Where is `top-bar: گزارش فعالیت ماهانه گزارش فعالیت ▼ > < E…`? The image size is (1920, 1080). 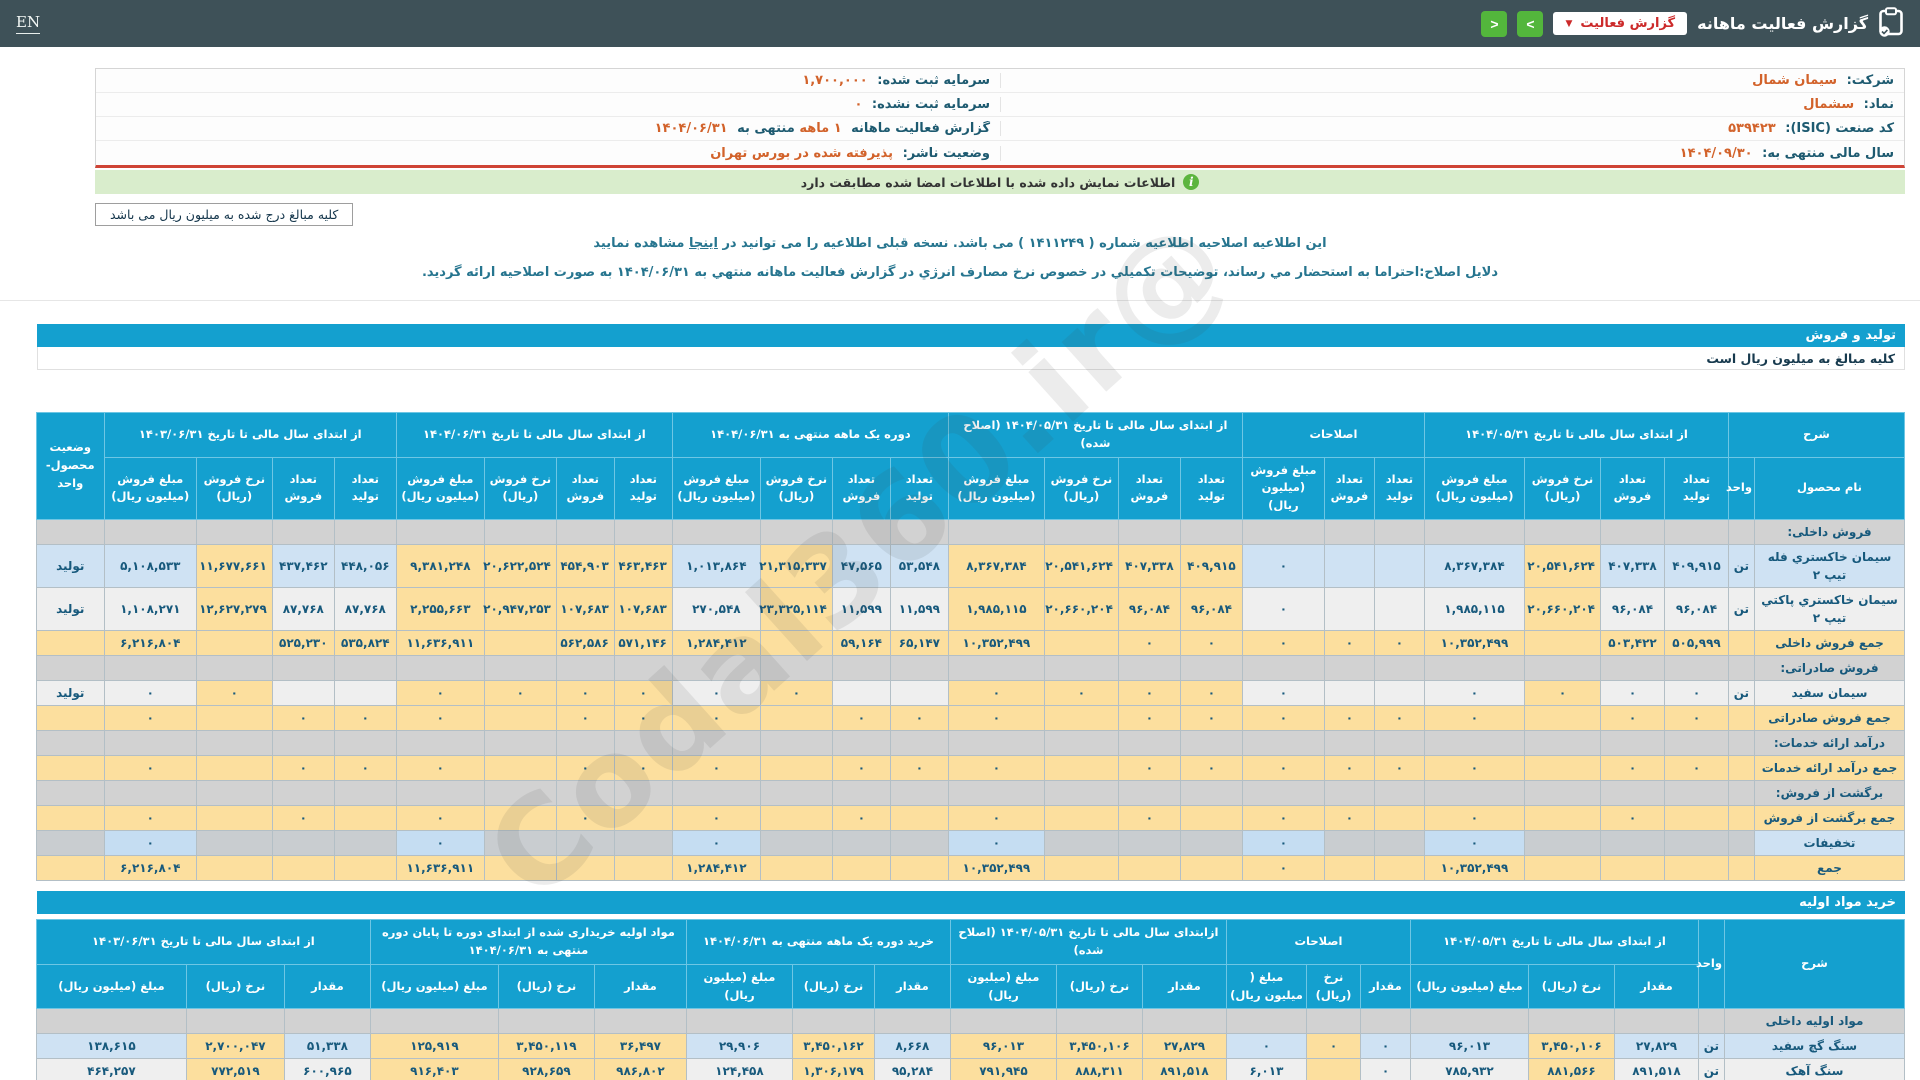
top-bar: گزارش فعالیت ماهانه گزارش فعالیت ▼ > < E… is located at coordinates (960, 23).